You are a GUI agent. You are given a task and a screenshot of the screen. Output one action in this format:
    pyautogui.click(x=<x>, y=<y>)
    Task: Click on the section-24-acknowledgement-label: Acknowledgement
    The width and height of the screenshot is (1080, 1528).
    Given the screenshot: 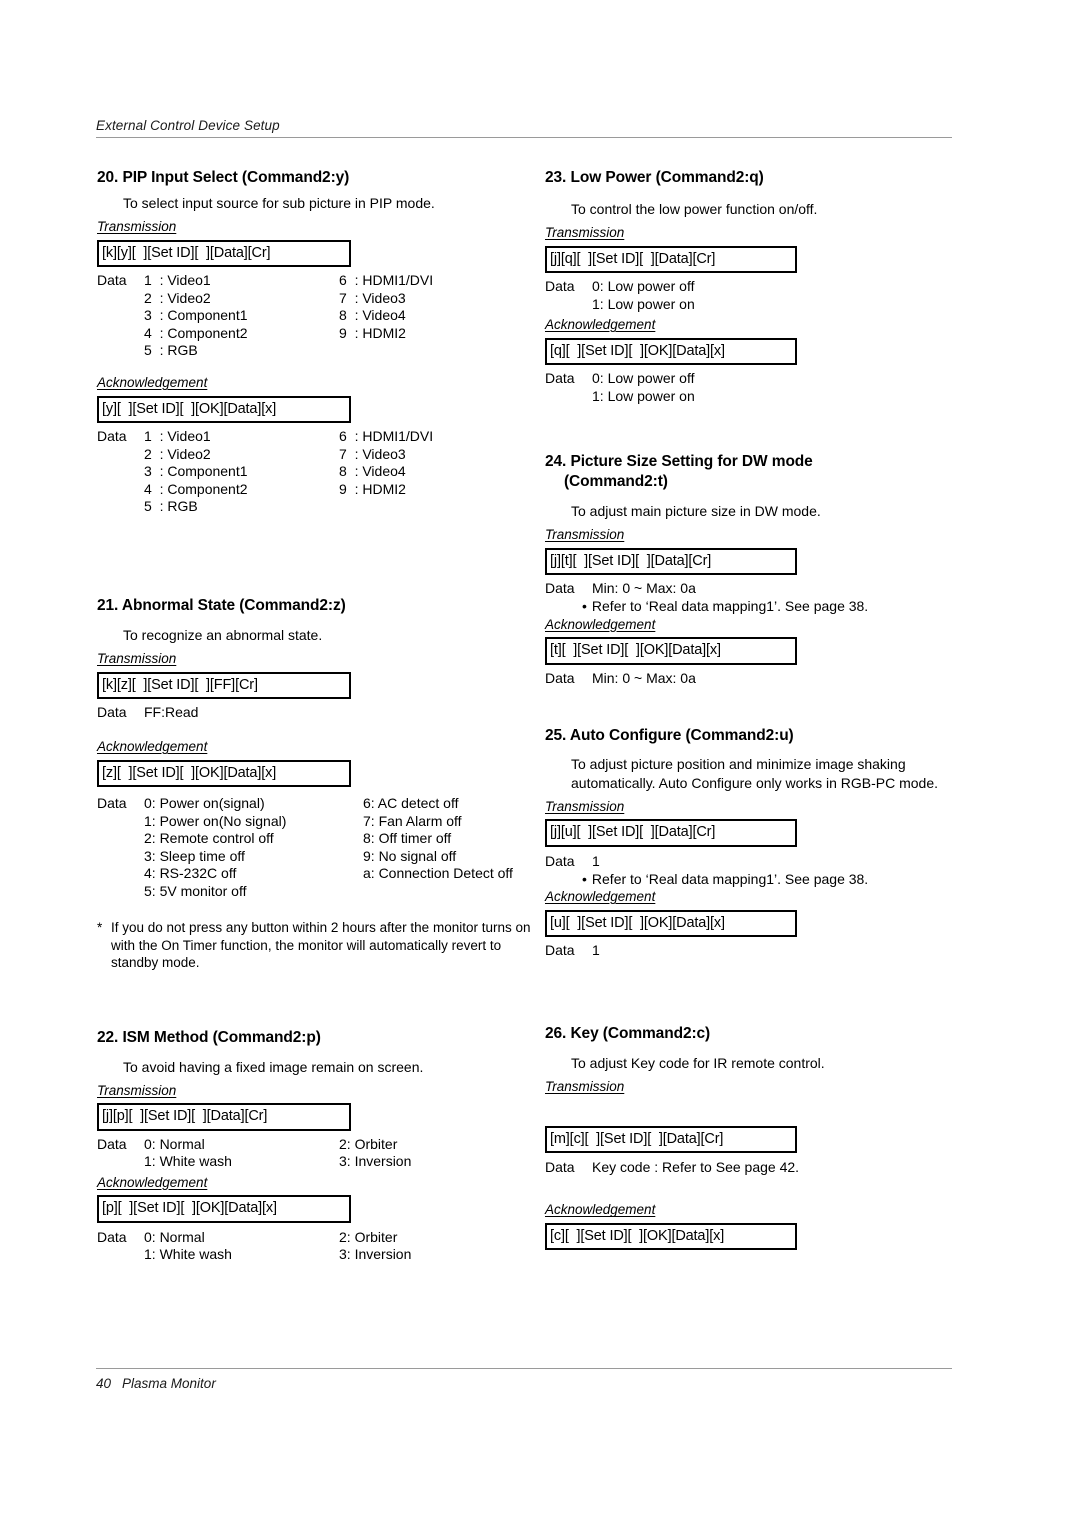 What is the action you would take?
    pyautogui.click(x=600, y=624)
    